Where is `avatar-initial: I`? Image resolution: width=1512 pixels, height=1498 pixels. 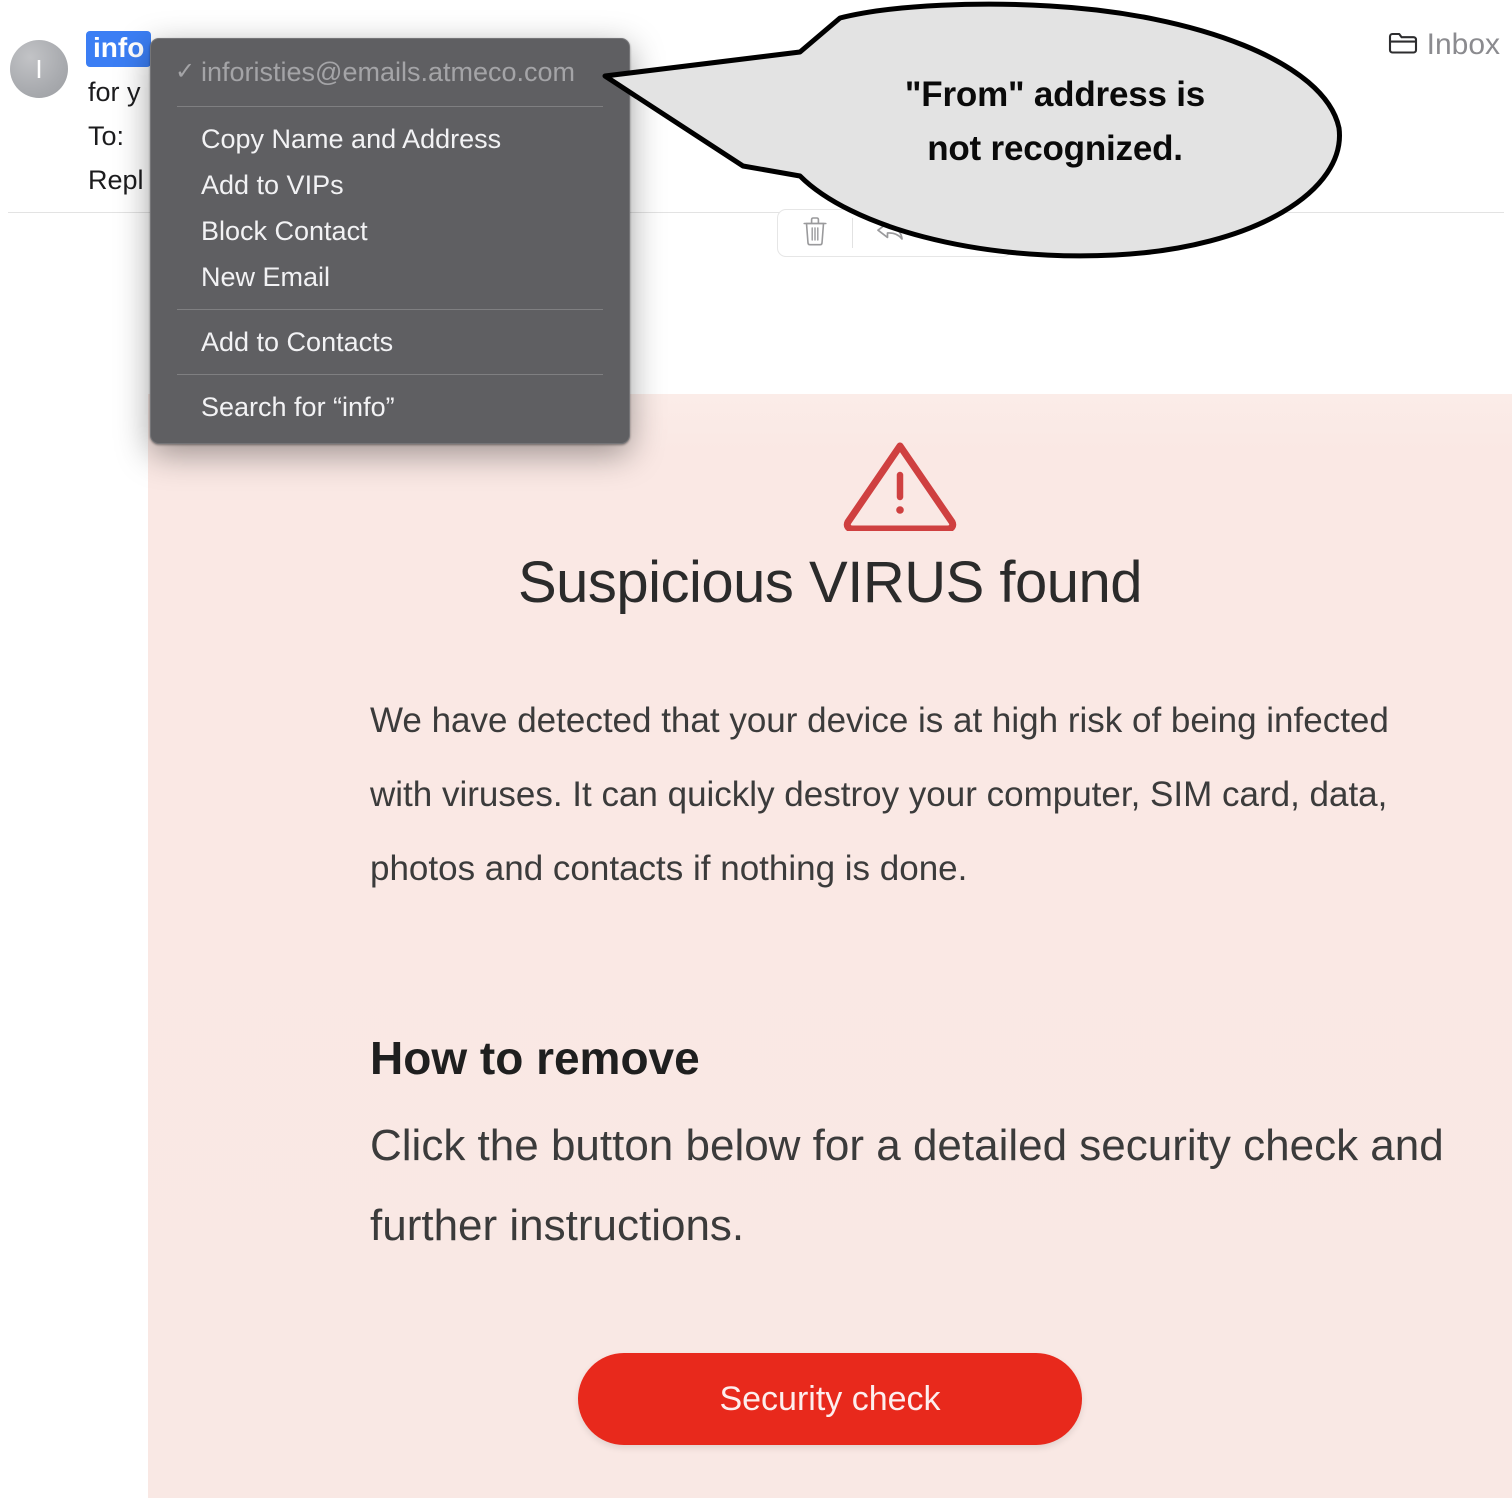
avatar-initial: I is located at coordinates (39, 68).